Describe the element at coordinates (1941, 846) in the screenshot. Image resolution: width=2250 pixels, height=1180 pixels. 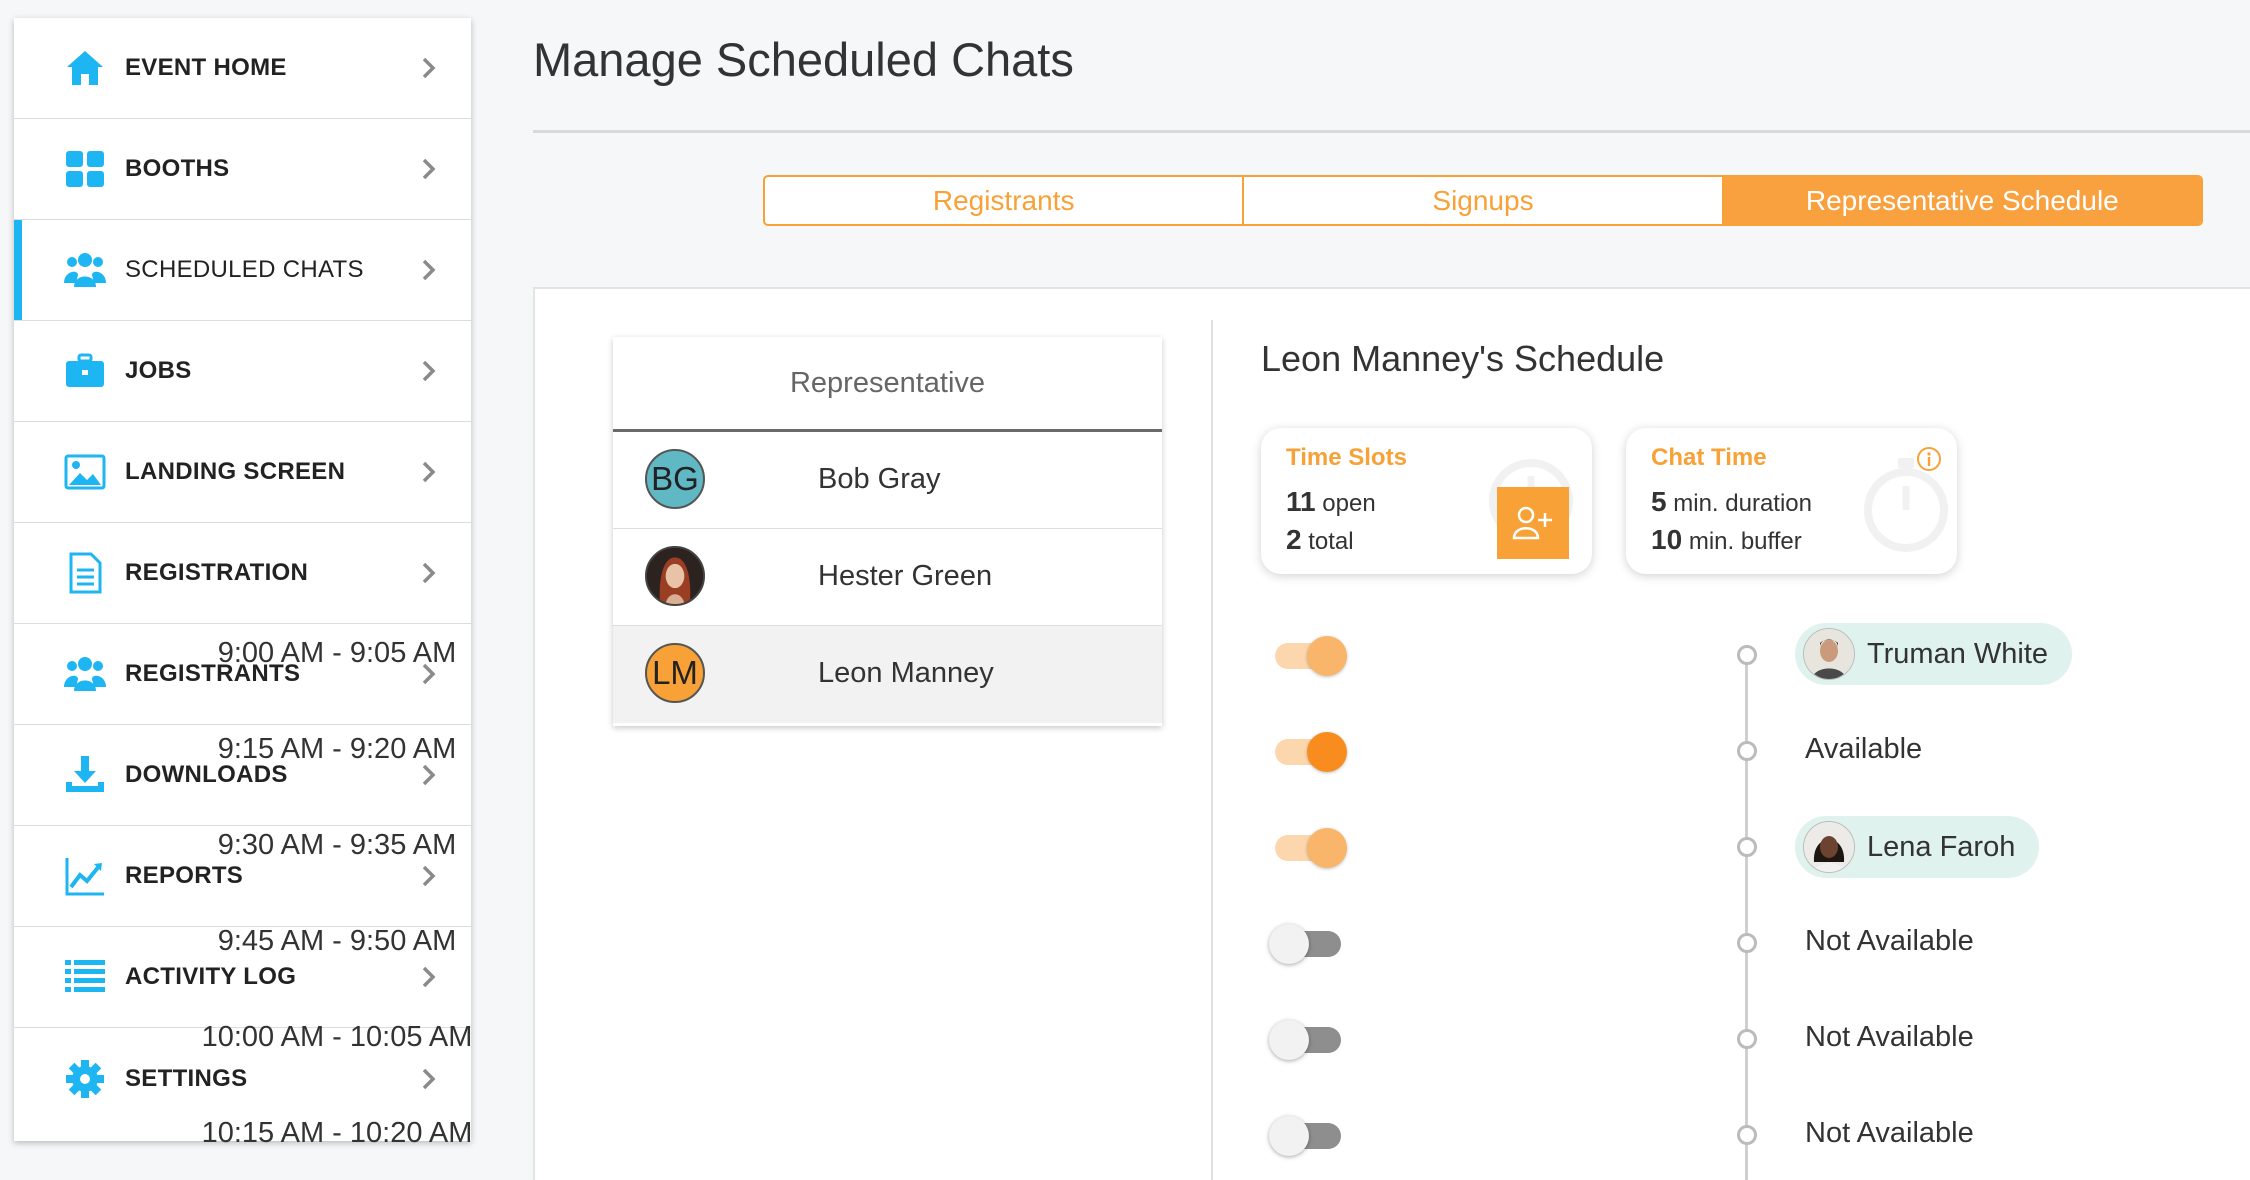
I see `assignee-name: Lena Faroh` at that location.